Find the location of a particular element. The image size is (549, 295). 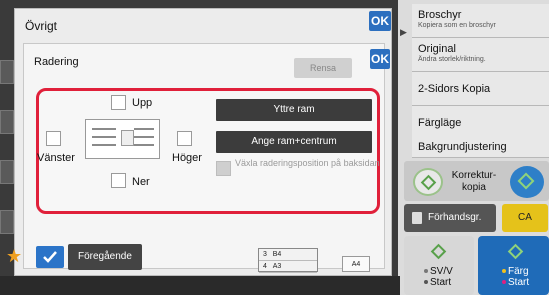

function-title: Broschyr is located at coordinates (440, 15).